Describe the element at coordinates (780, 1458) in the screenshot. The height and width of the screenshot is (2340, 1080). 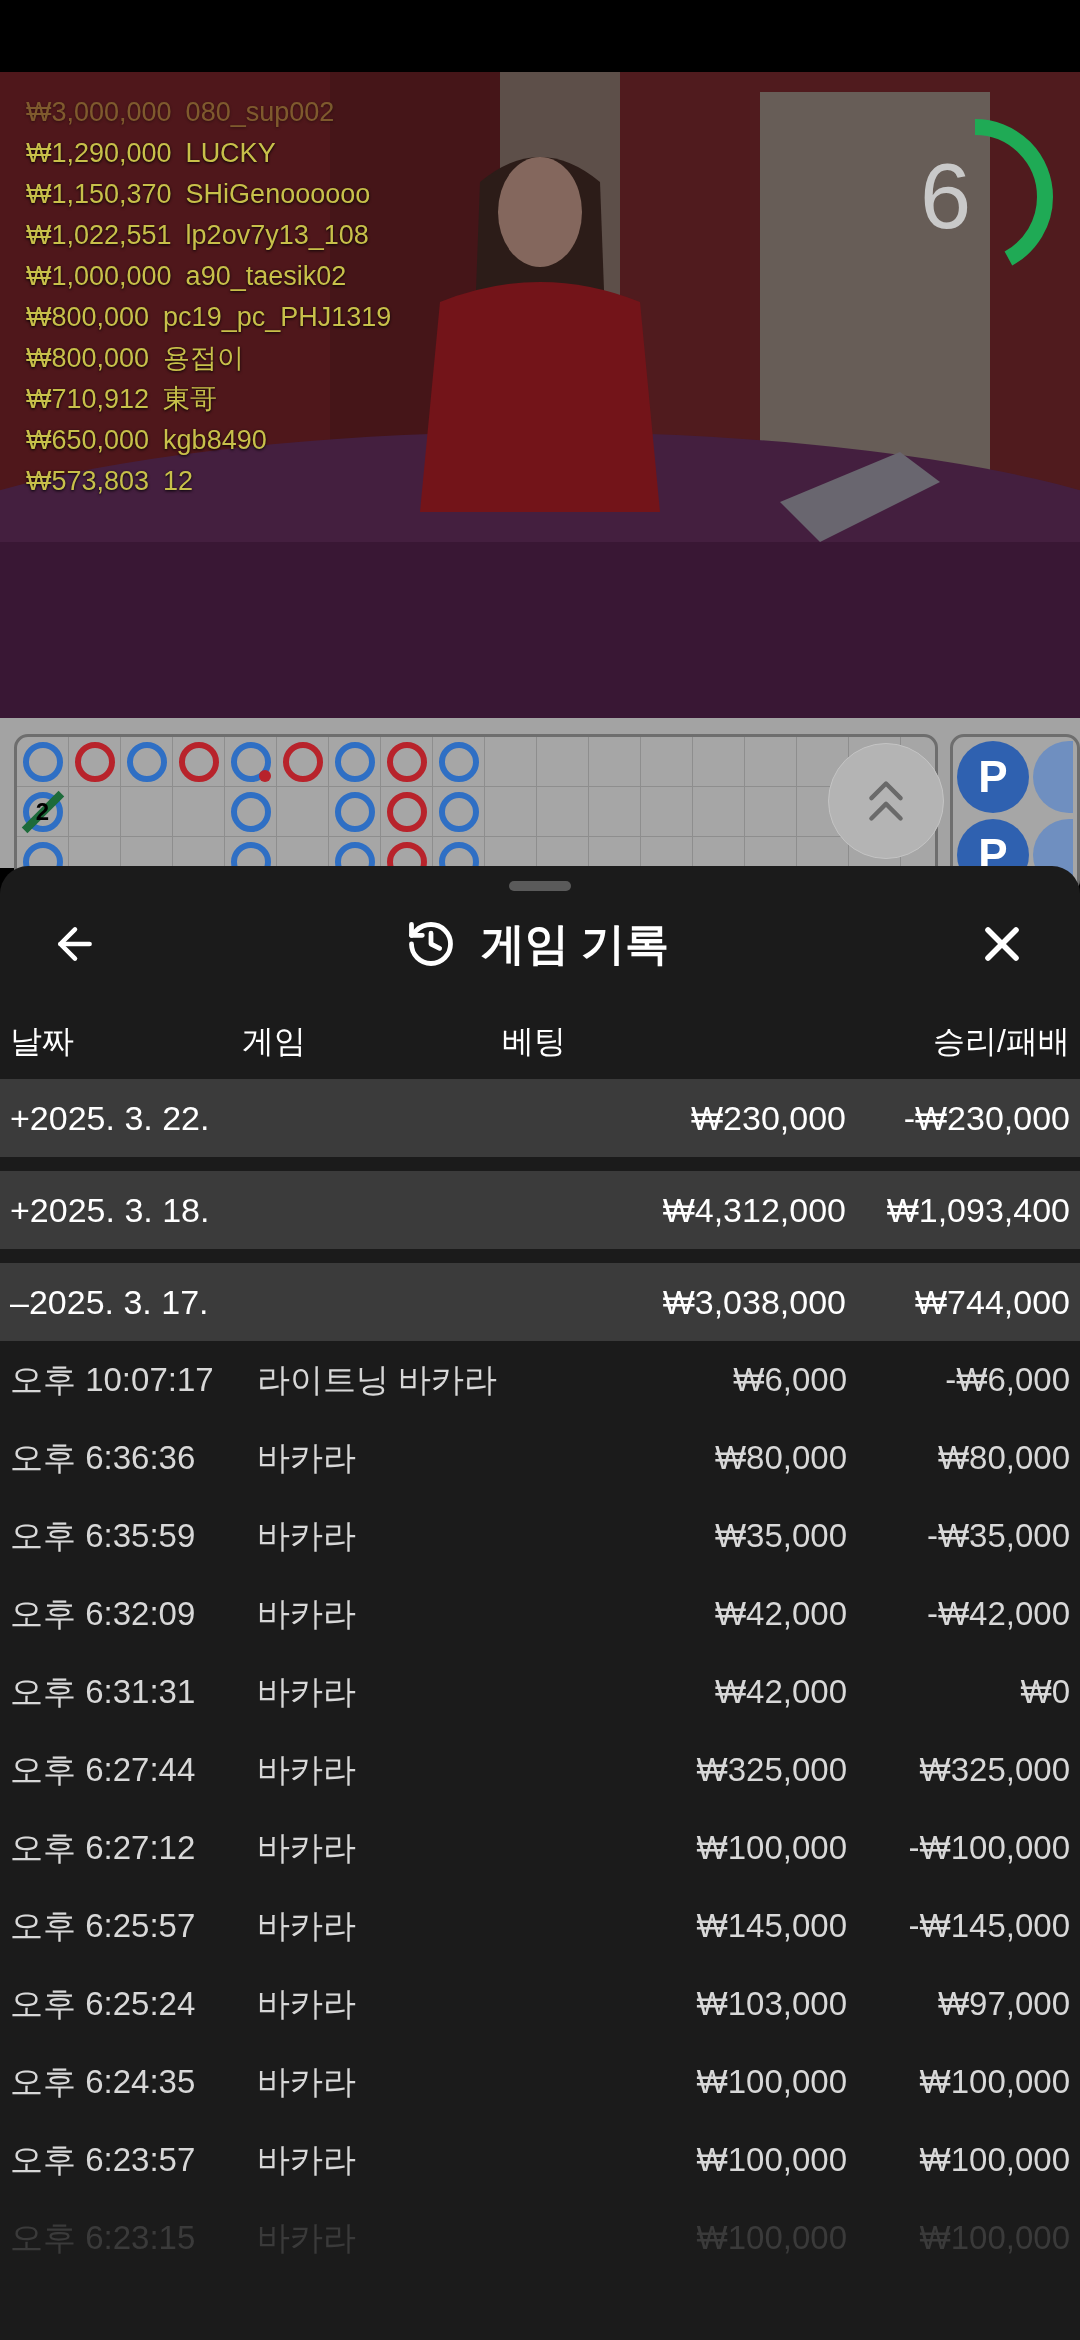
I see `bet-amount: ₩80,000` at that location.